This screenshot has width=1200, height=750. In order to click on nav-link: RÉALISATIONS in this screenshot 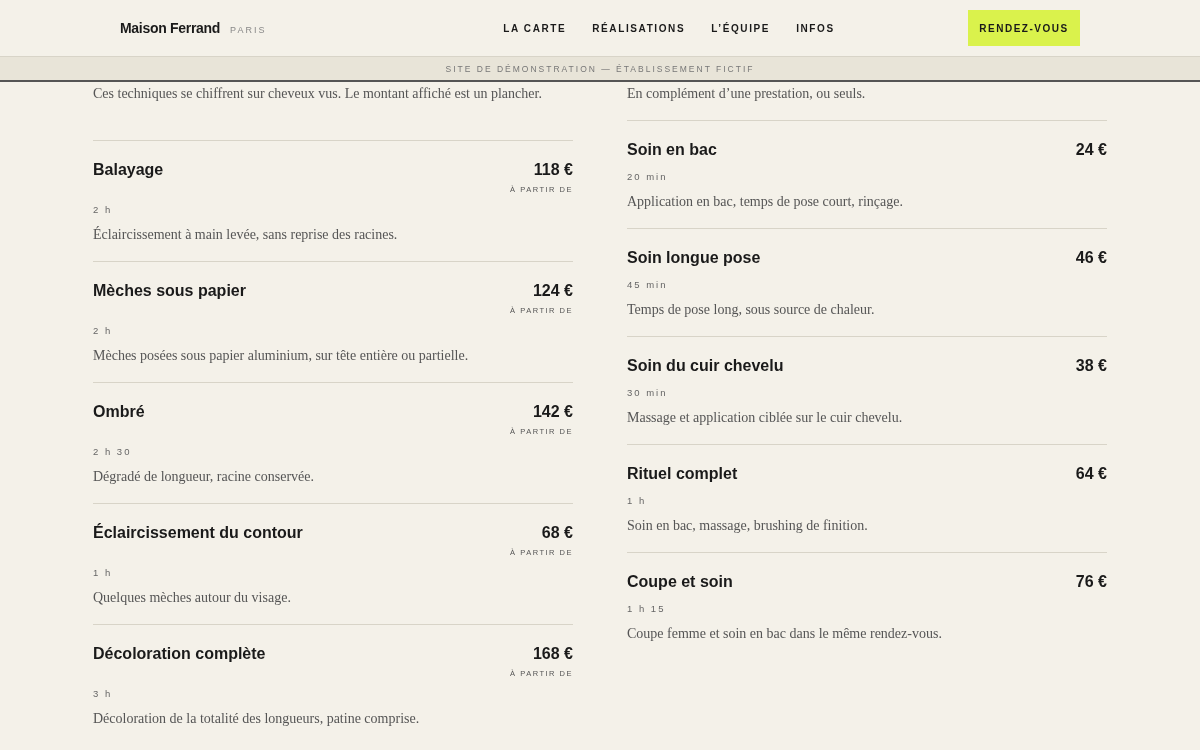, I will do `click(639, 28)`.